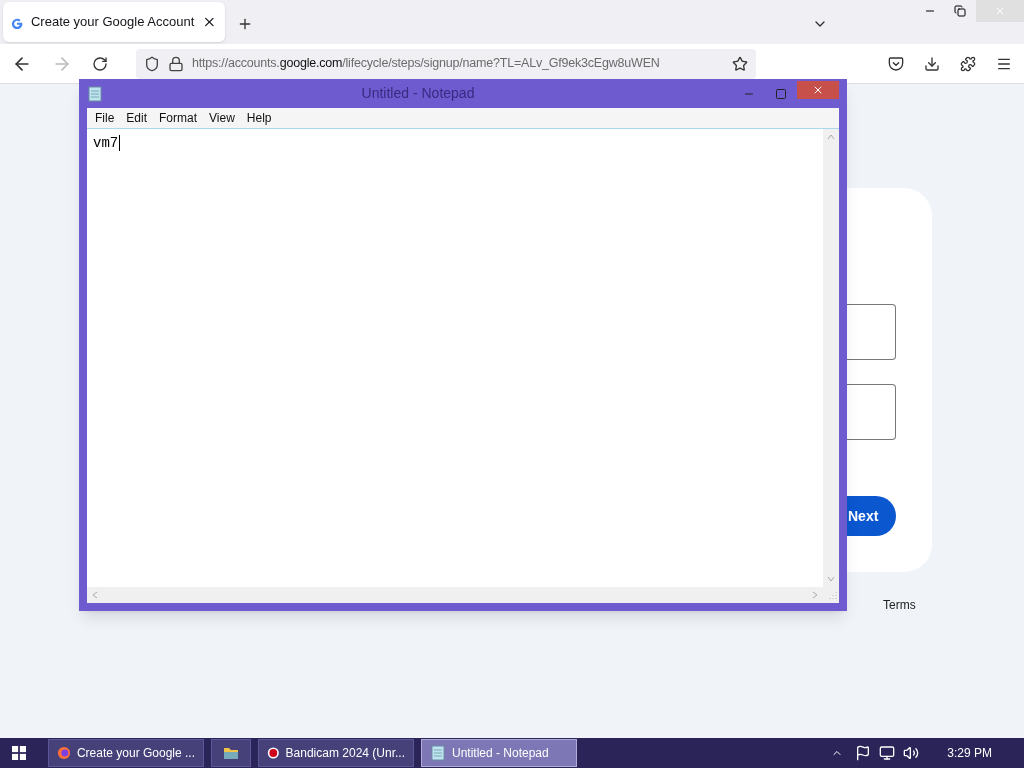 The height and width of the screenshot is (768, 1024). Describe the element at coordinates (899, 605) in the screenshot. I see `footer-link: Terms` at that location.